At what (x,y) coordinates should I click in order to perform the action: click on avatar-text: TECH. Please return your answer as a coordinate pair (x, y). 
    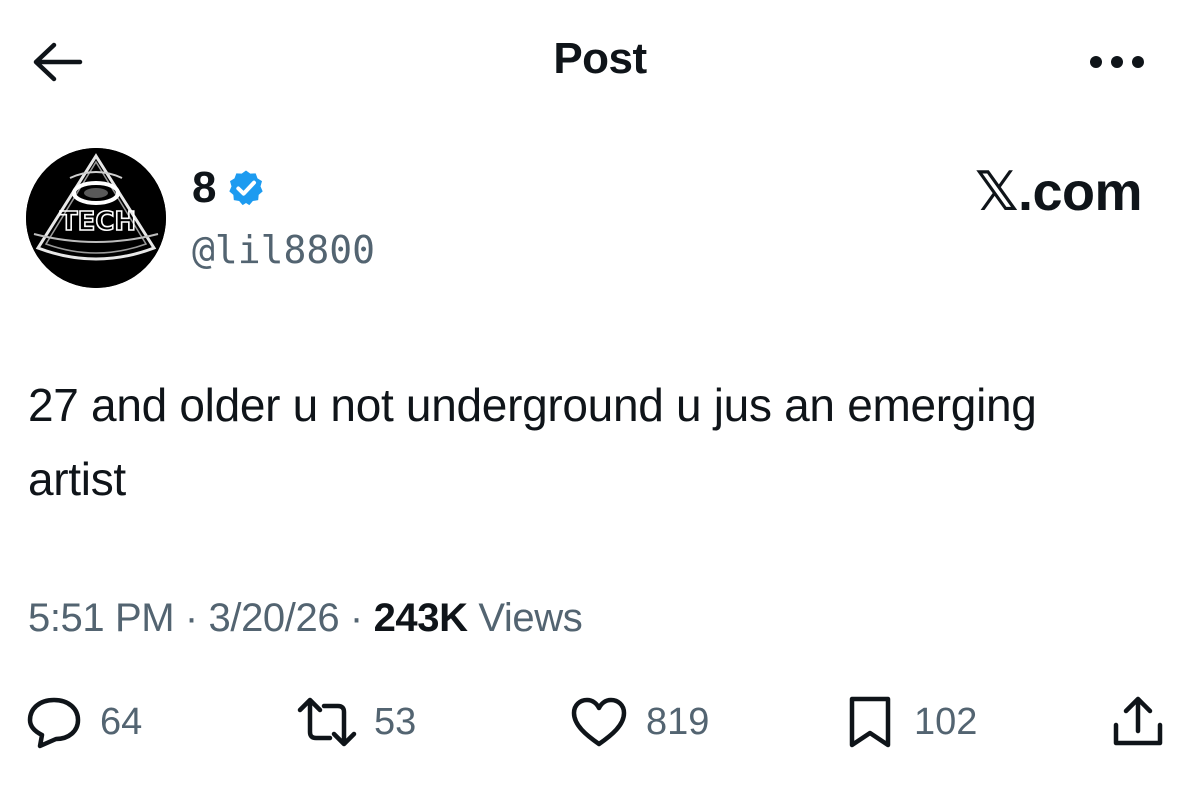
    Looking at the image, I should click on (98, 222).